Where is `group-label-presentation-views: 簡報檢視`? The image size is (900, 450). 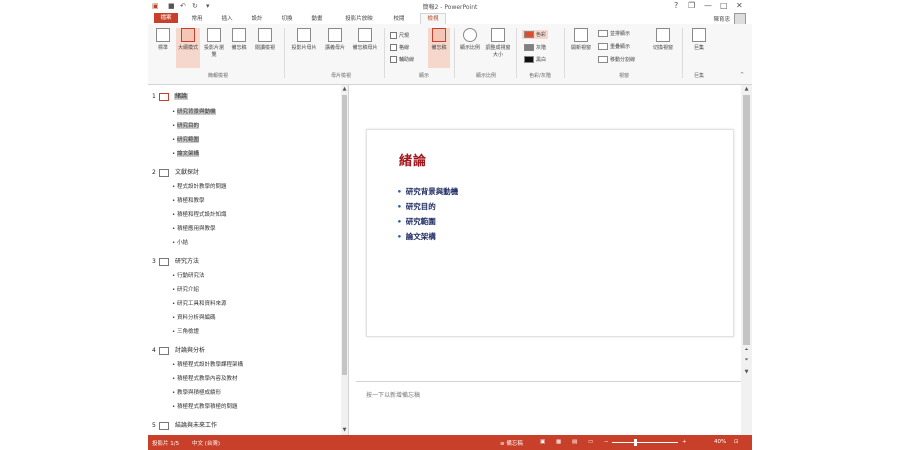
group-label-presentation-views: 簡報檢視 is located at coordinates (217, 76).